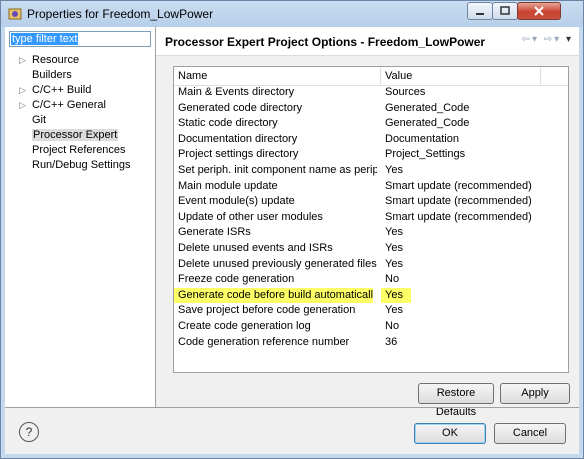 The width and height of the screenshot is (584, 459). Describe the element at coordinates (236, 92) in the screenshot. I see `option-name: Main & Events directory` at that location.